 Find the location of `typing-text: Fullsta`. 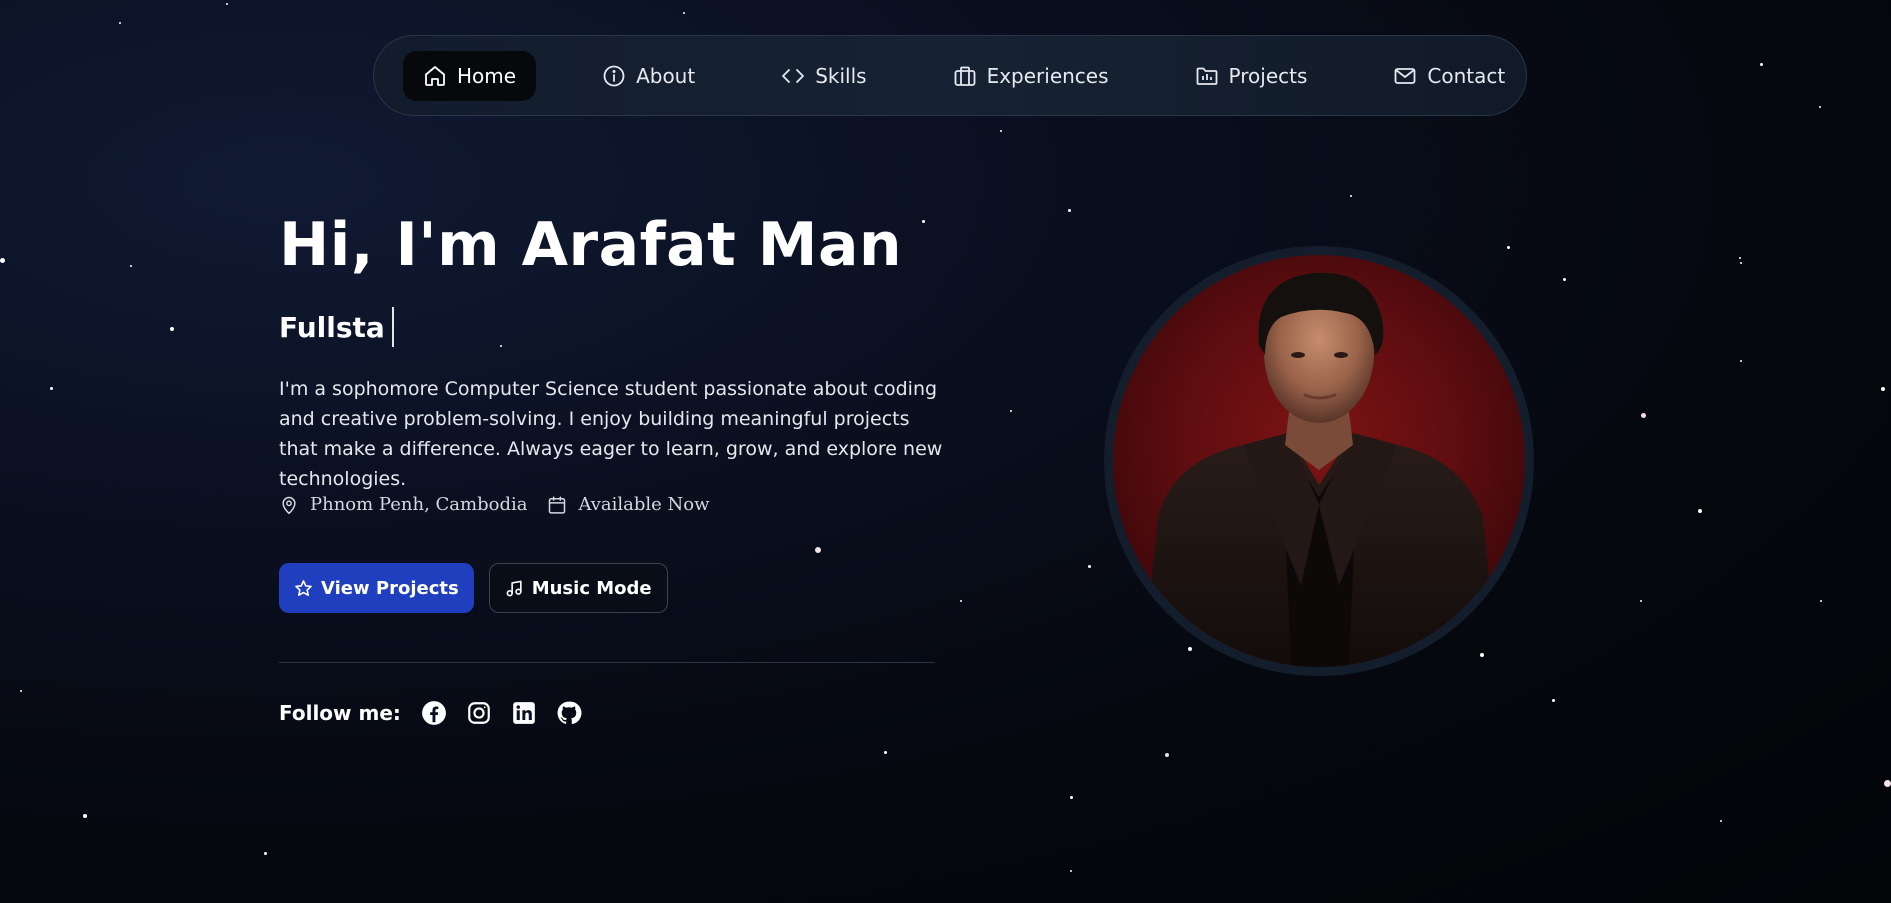

typing-text: Fullsta is located at coordinates (332, 327).